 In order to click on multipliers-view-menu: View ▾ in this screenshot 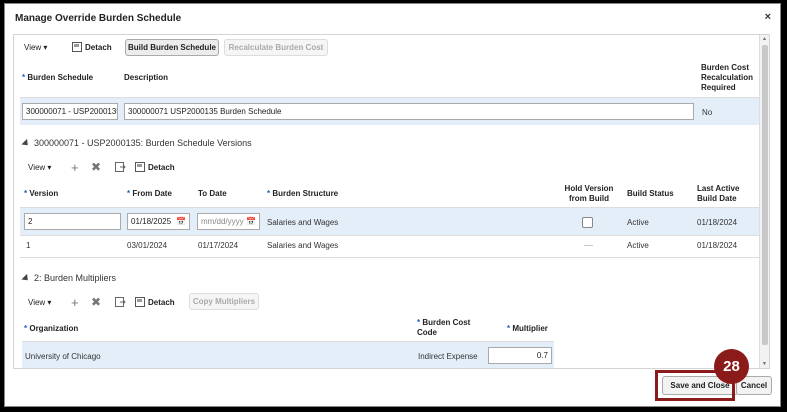, I will do `click(39, 302)`.